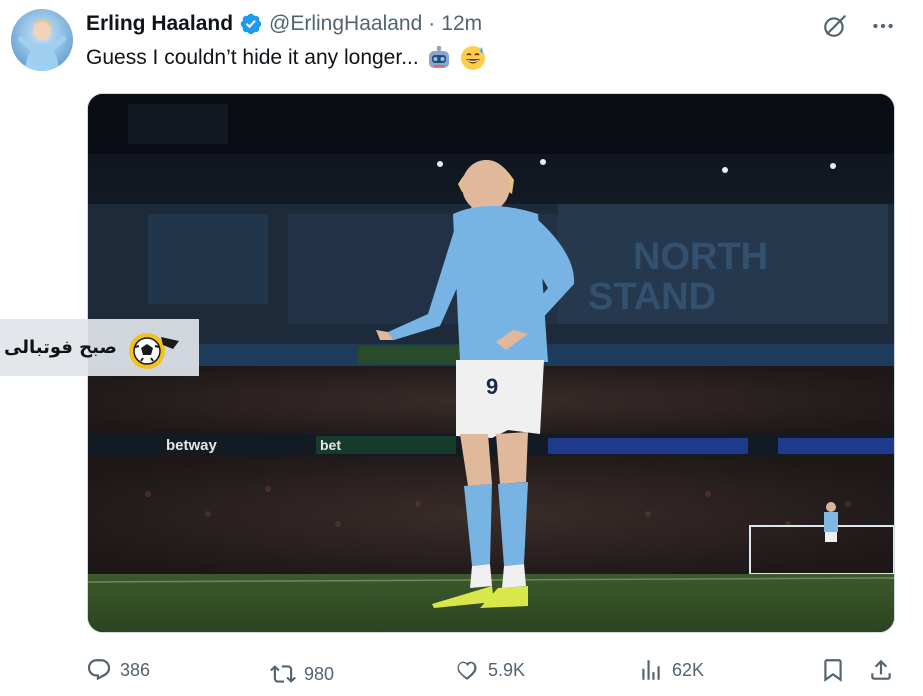  What do you see at coordinates (671, 670) in the screenshot?
I see `views-button: 62K` at bounding box center [671, 670].